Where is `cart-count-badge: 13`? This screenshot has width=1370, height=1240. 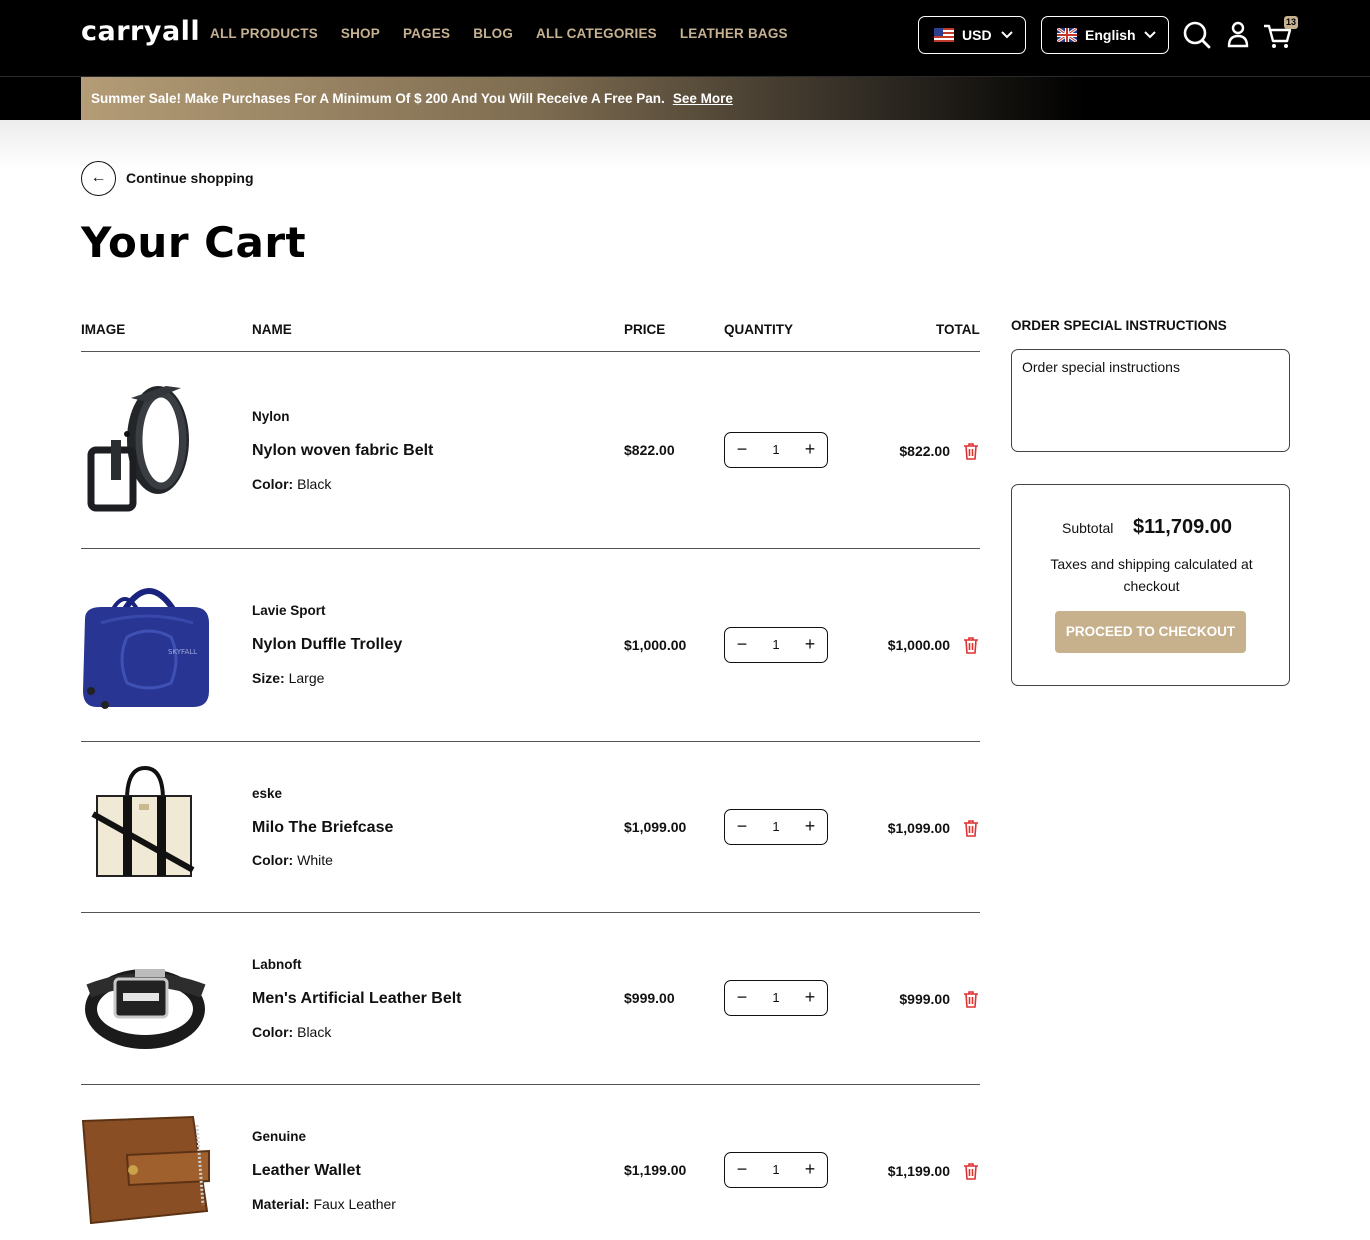 cart-count-badge: 13 is located at coordinates (1291, 22).